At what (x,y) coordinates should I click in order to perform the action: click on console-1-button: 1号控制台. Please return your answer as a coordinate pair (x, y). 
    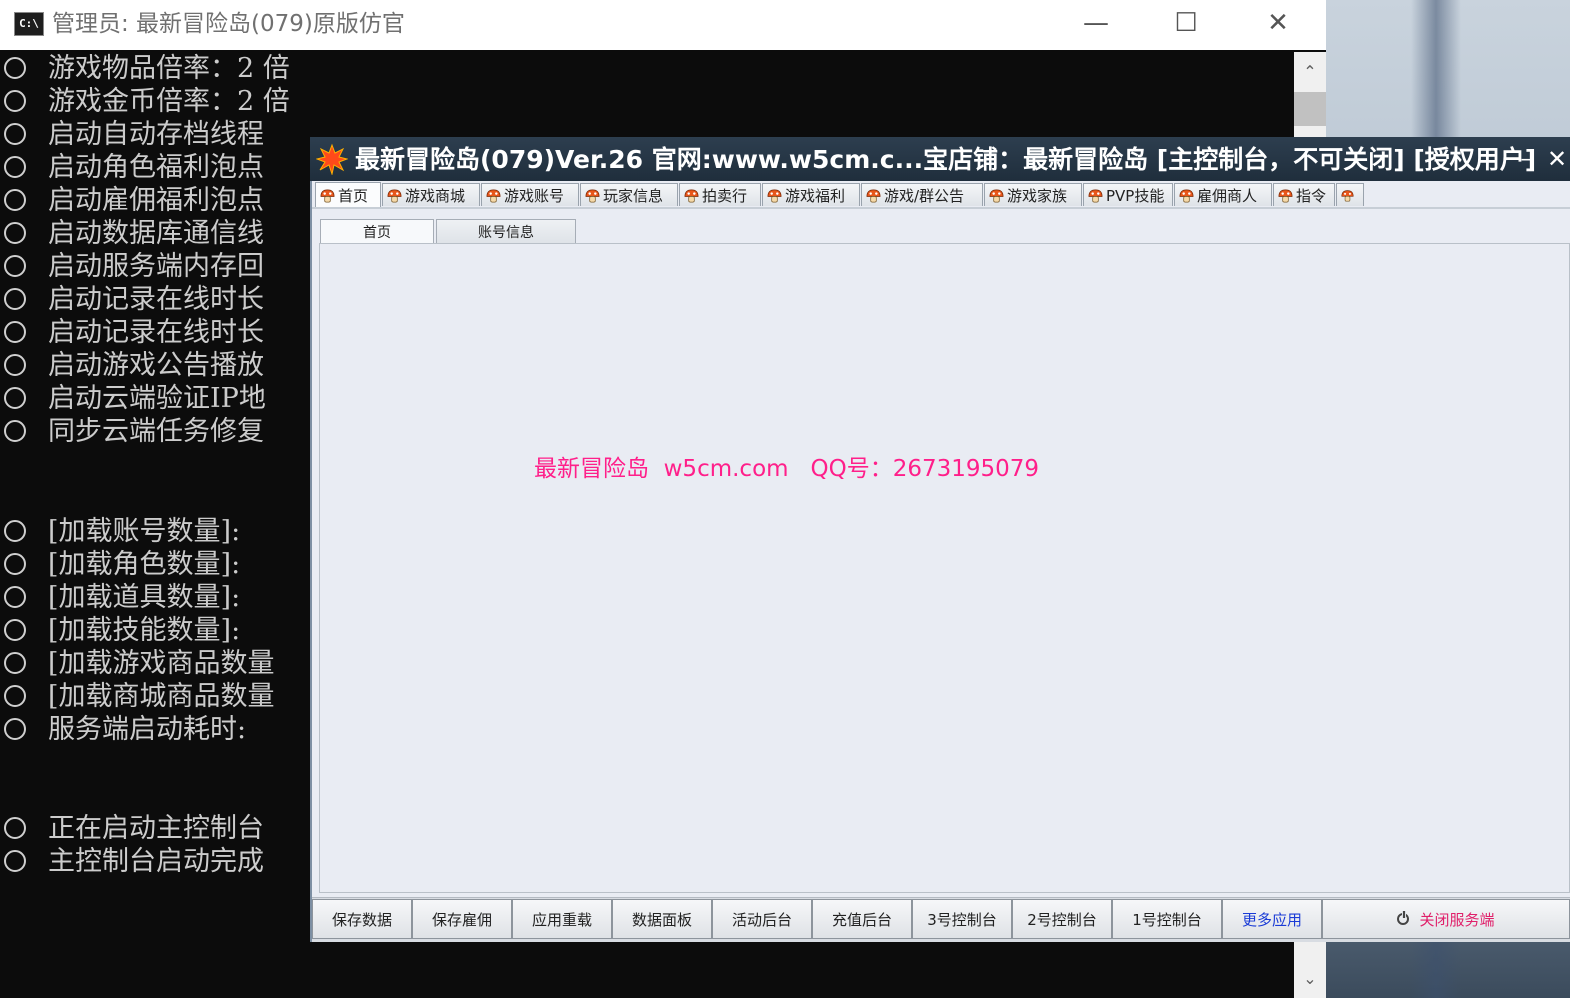
    Looking at the image, I should click on (1167, 919).